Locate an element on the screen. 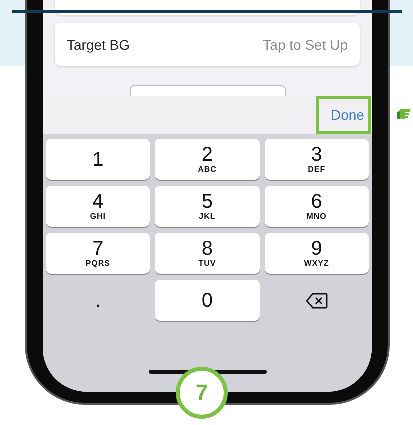 This screenshot has width=413, height=425. keypad-key: 5 JKL is located at coordinates (207, 206).